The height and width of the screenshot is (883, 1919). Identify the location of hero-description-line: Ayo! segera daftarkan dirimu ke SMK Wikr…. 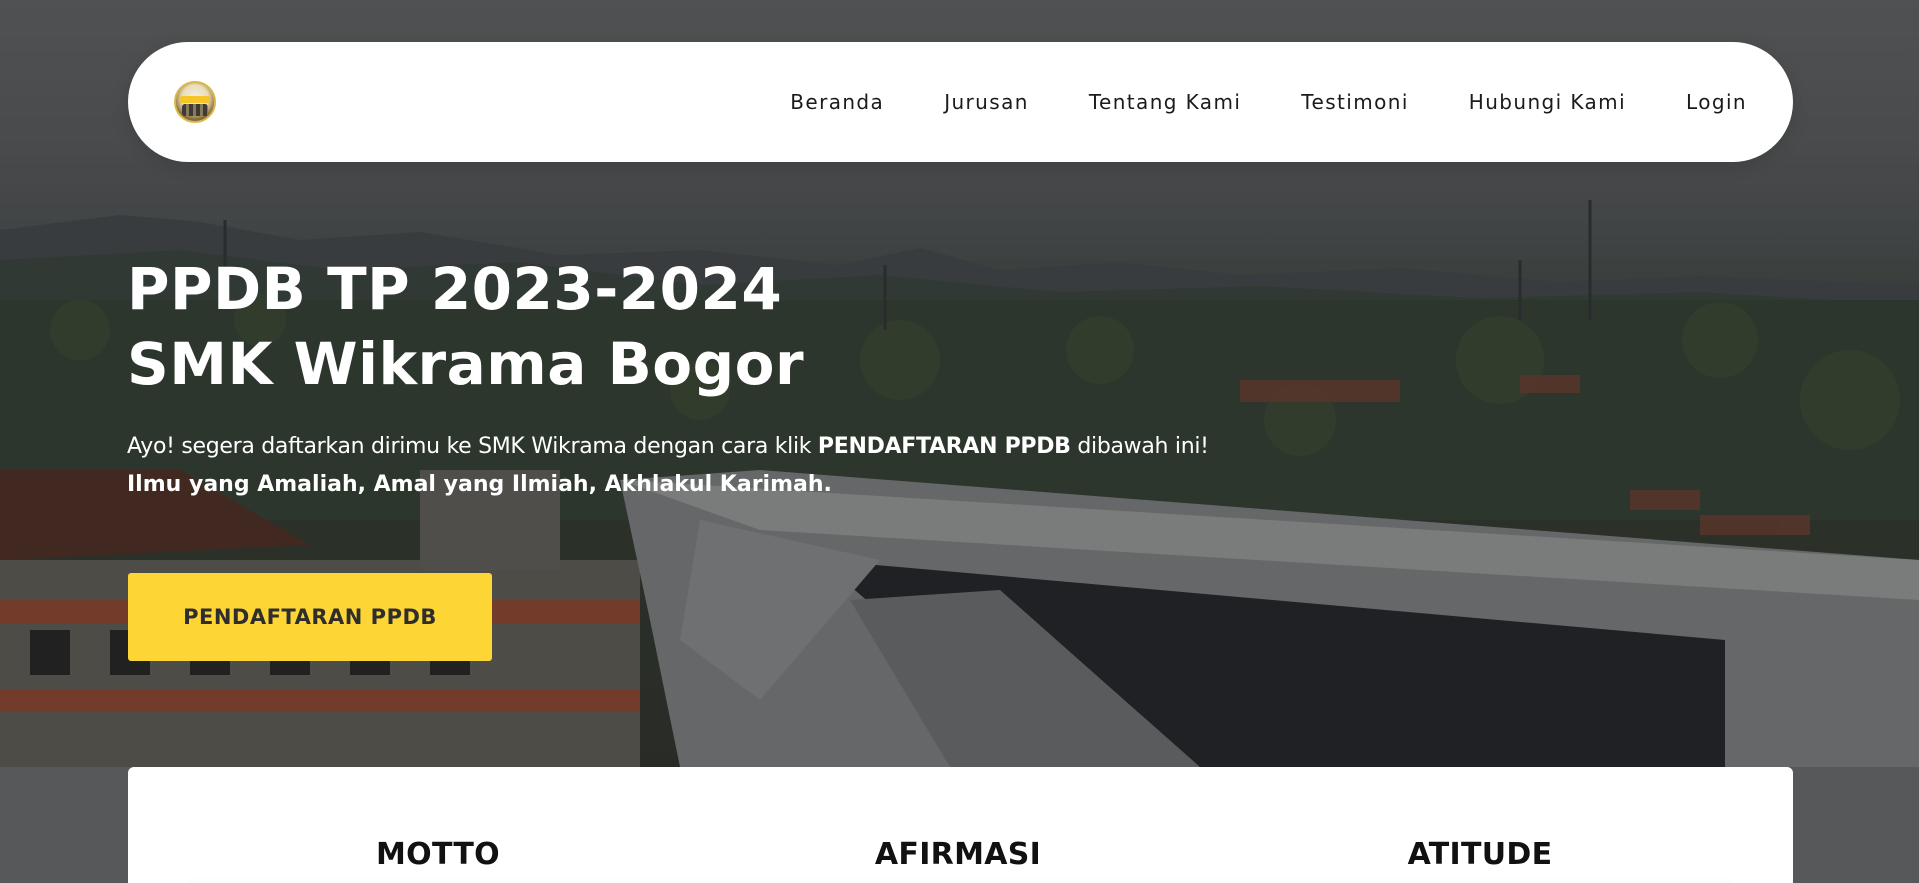
(668, 447).